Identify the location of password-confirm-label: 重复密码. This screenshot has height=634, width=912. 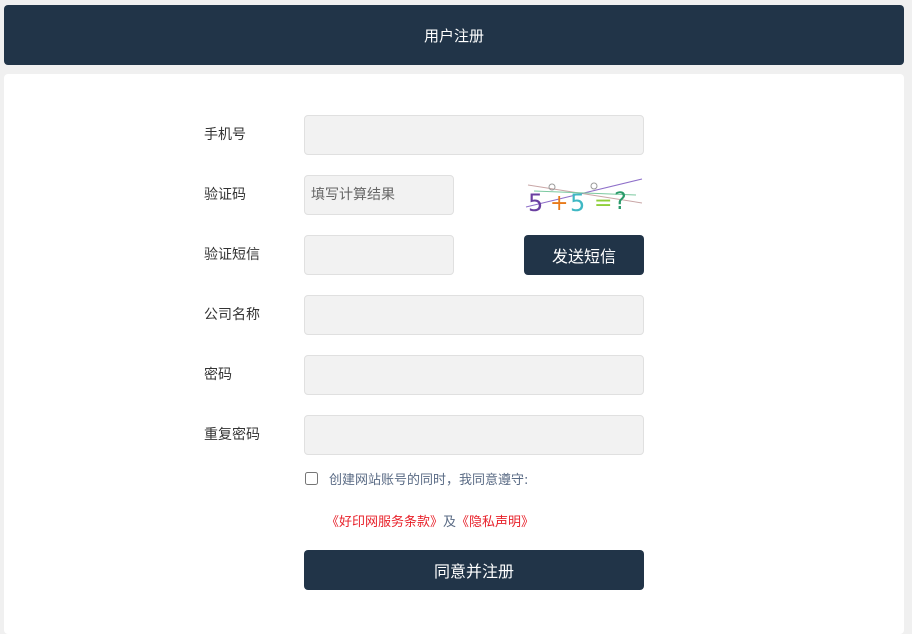
(232, 435).